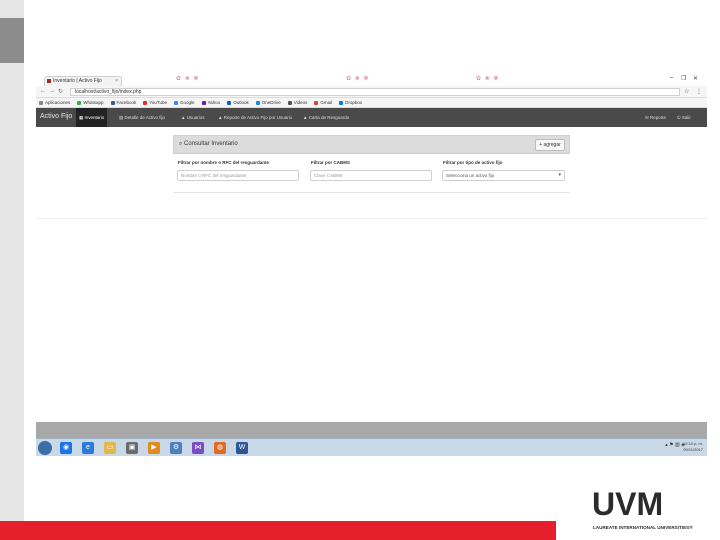 The image size is (720, 540). Describe the element at coordinates (271, 102) in the screenshot. I see `bookmark-label: OneDrive` at that location.